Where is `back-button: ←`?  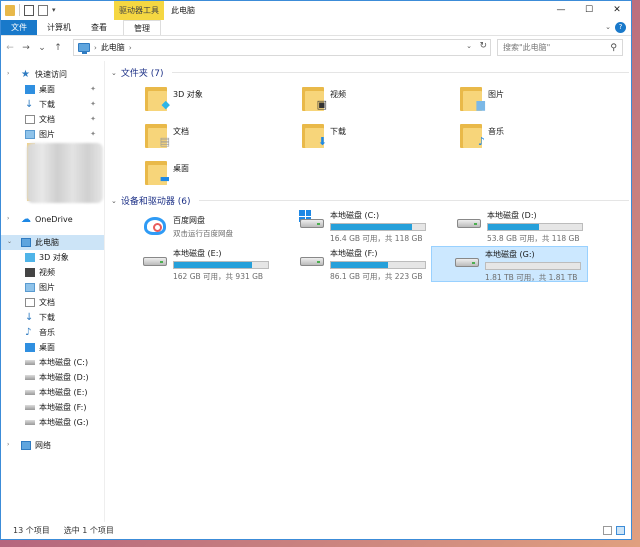 back-button: ← is located at coordinates (10, 48).